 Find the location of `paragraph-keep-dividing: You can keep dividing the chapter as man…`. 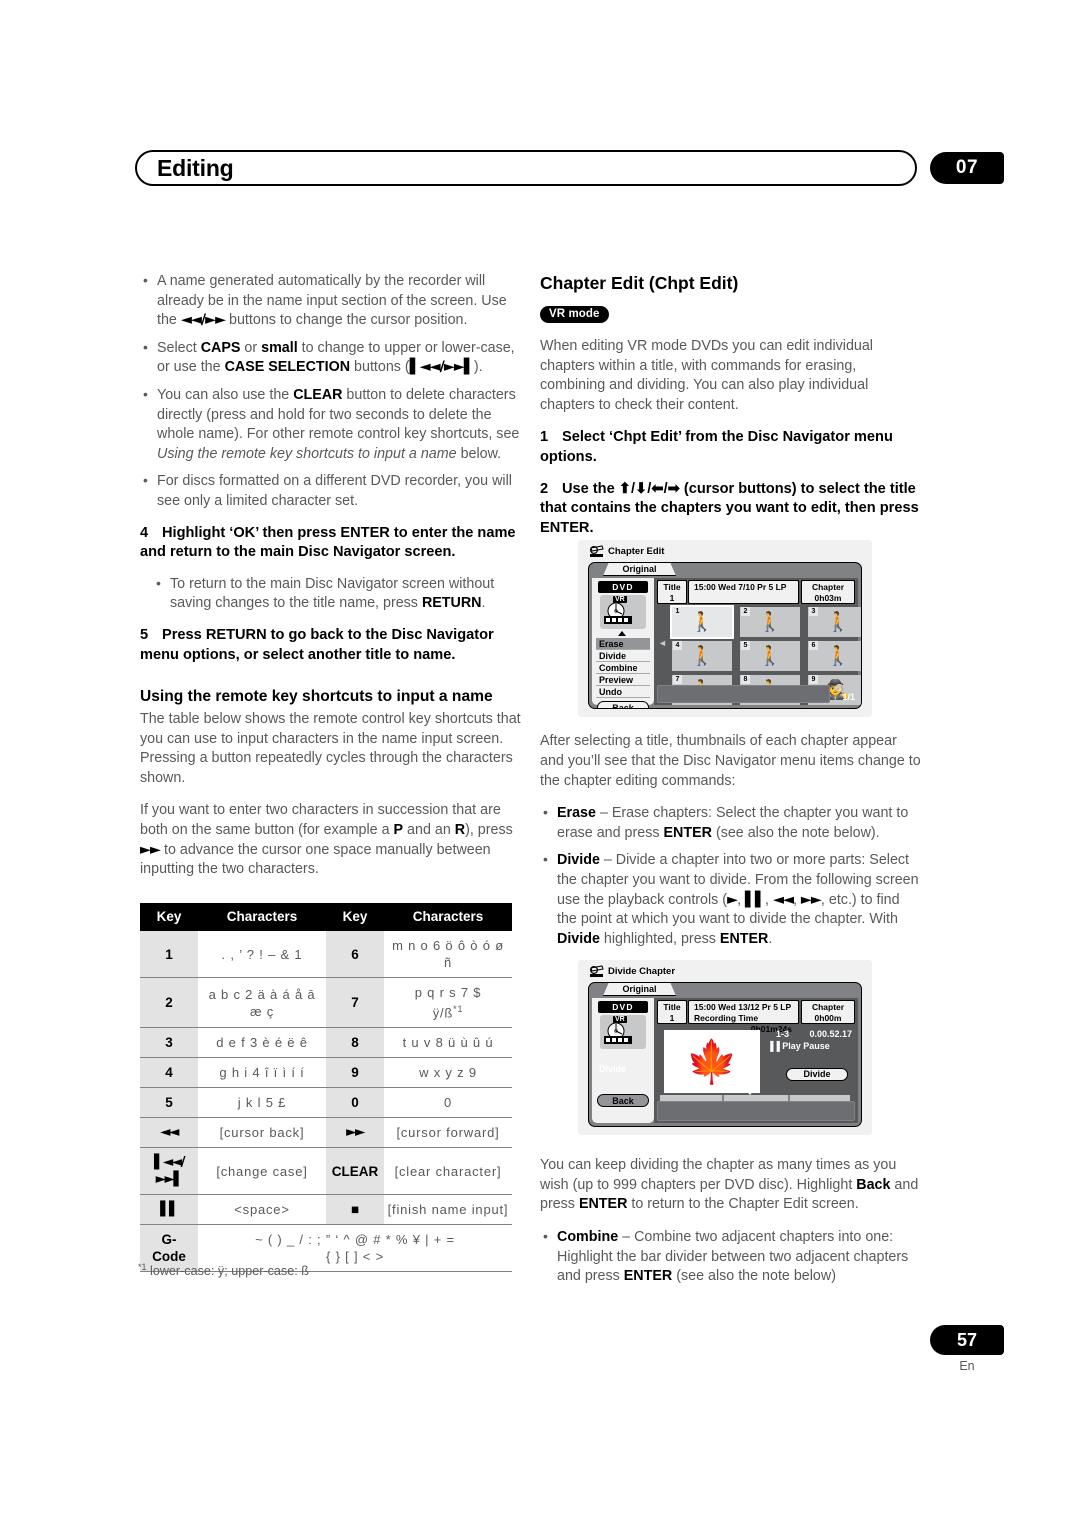

paragraph-keep-dividing: You can keep dividing the chapter as man… is located at coordinates (729, 1185).